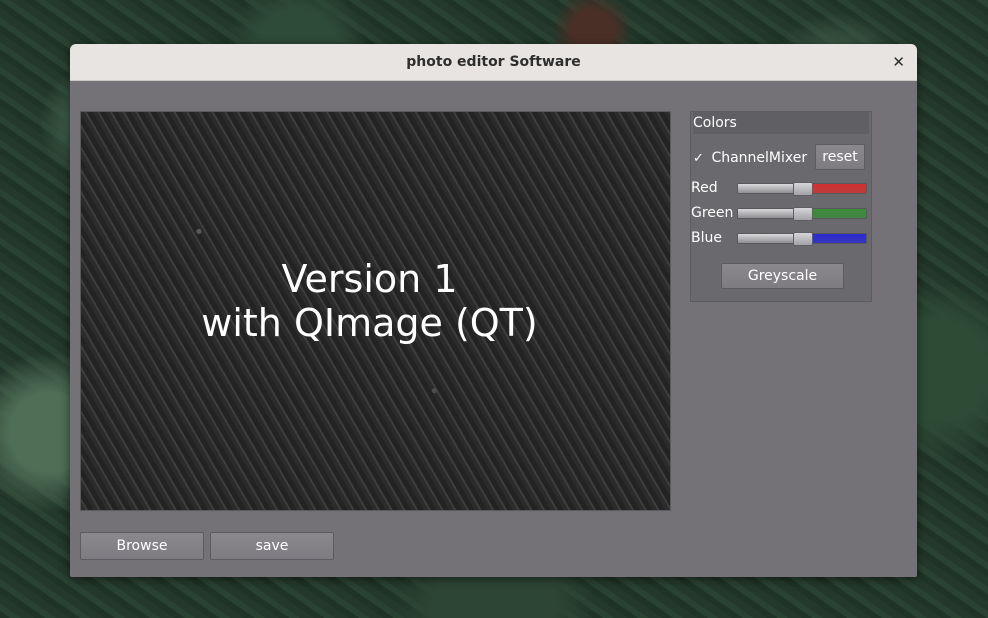 This screenshot has height=618, width=988. What do you see at coordinates (781, 123) in the screenshot?
I see `colors-group-title: Colors` at bounding box center [781, 123].